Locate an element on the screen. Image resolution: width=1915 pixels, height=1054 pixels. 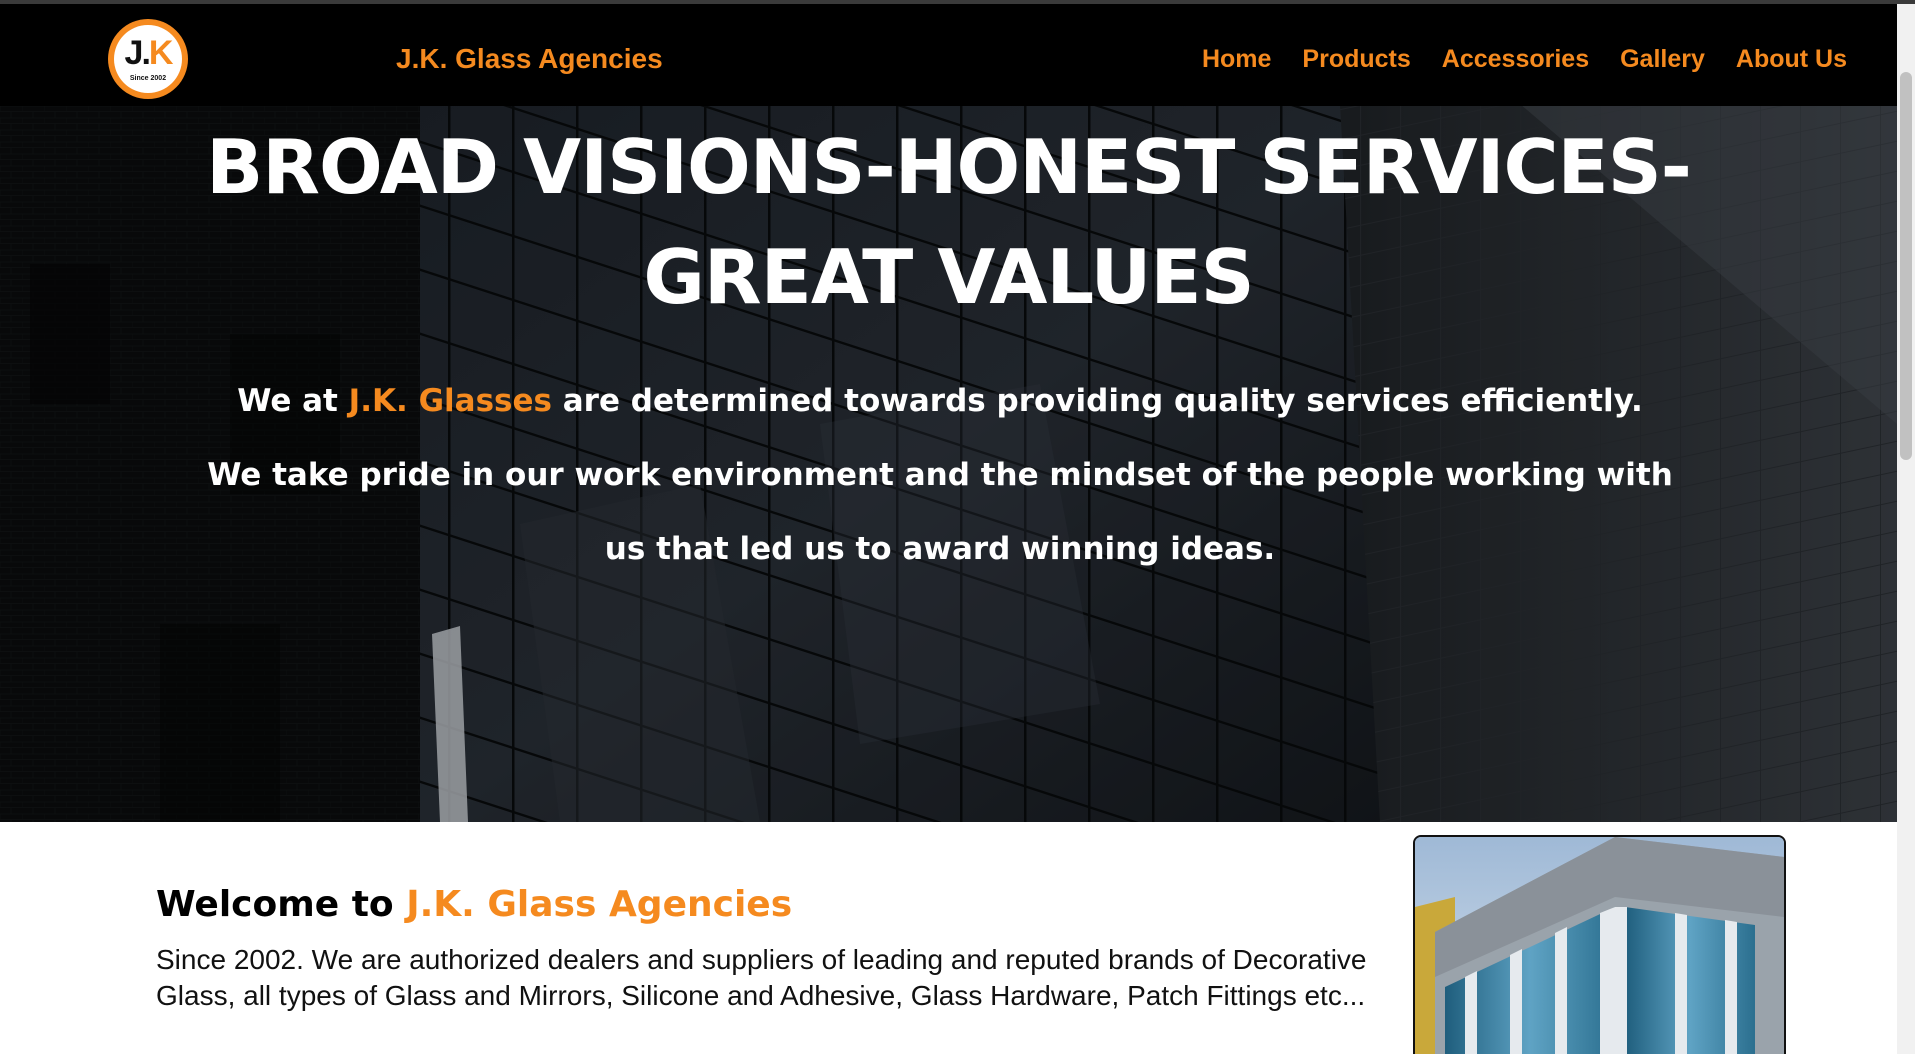
logo-letter-j: J is located at coordinates (134, 53).